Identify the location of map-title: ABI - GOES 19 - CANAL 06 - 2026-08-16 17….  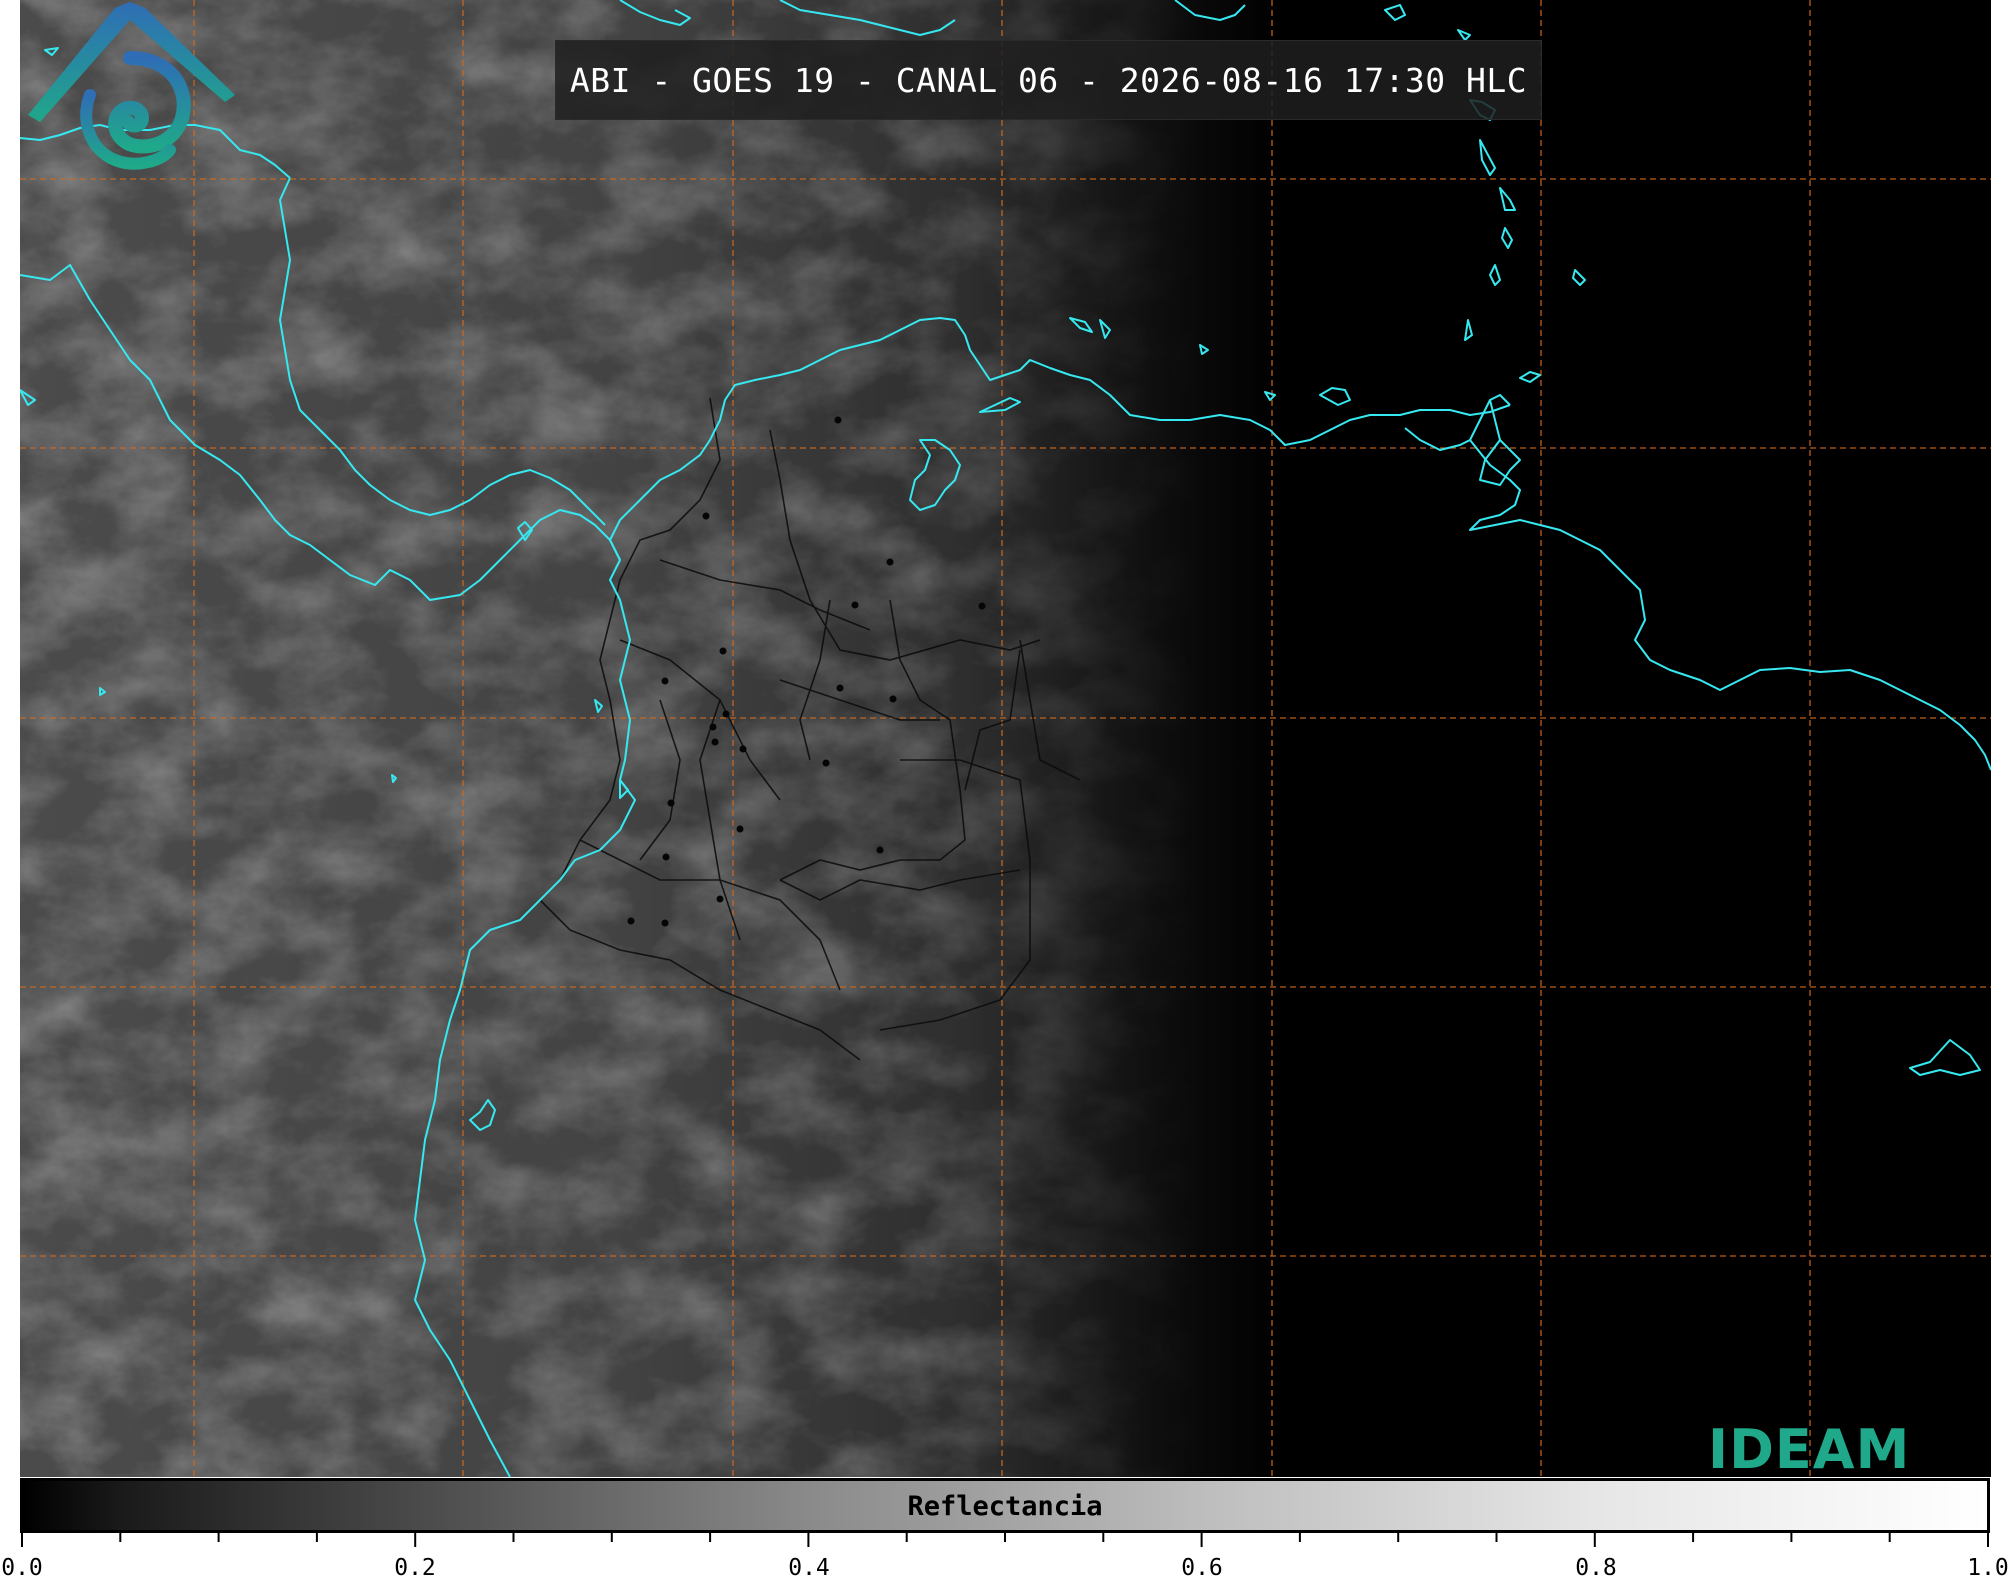
(1048, 80).